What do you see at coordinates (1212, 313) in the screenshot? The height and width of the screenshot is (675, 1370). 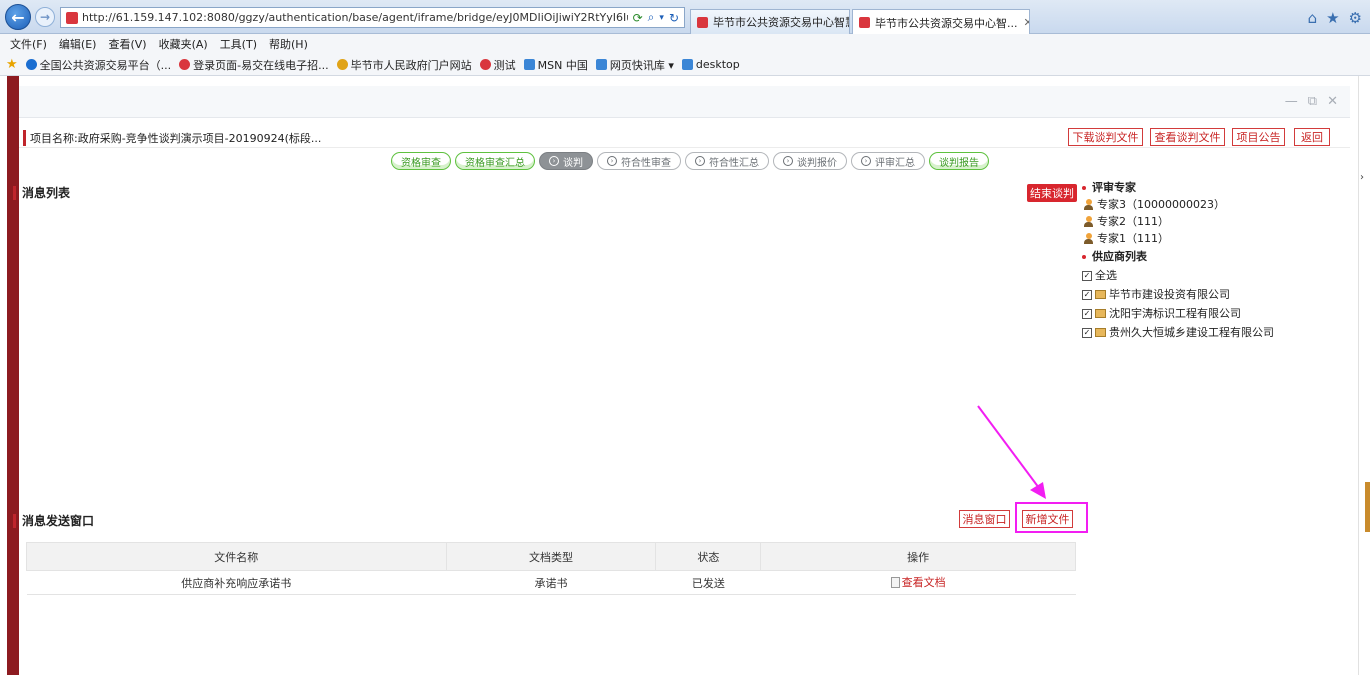 I see `supplier-checkbox: ✓ 沈阳宇涛标识工程有限公司` at bounding box center [1212, 313].